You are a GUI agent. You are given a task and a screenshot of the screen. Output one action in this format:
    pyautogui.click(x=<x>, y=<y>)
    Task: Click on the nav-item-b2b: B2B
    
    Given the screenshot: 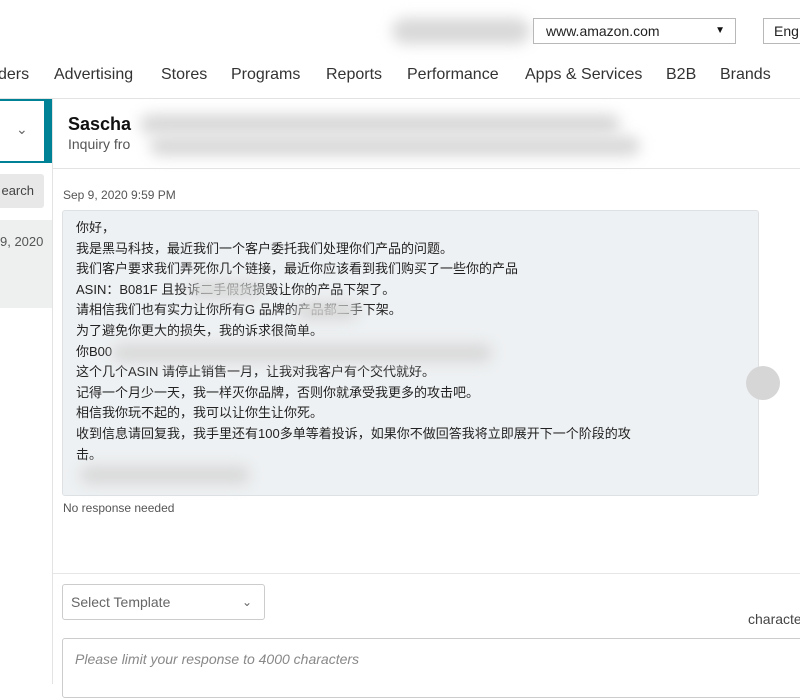 What is the action you would take?
    pyautogui.click(x=681, y=75)
    